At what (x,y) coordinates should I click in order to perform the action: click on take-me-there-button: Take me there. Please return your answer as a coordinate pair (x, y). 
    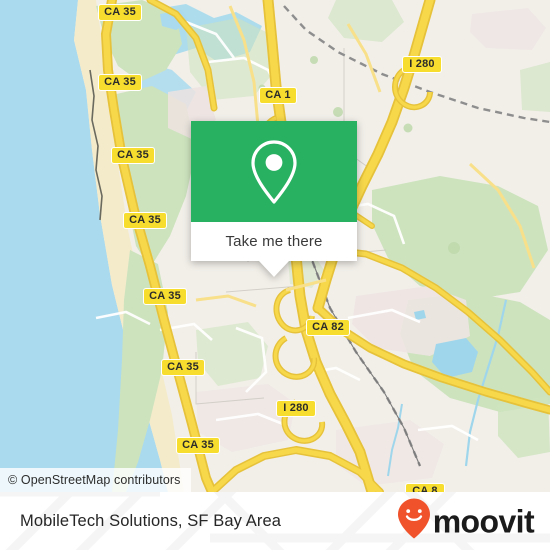
    Looking at the image, I should click on (274, 241).